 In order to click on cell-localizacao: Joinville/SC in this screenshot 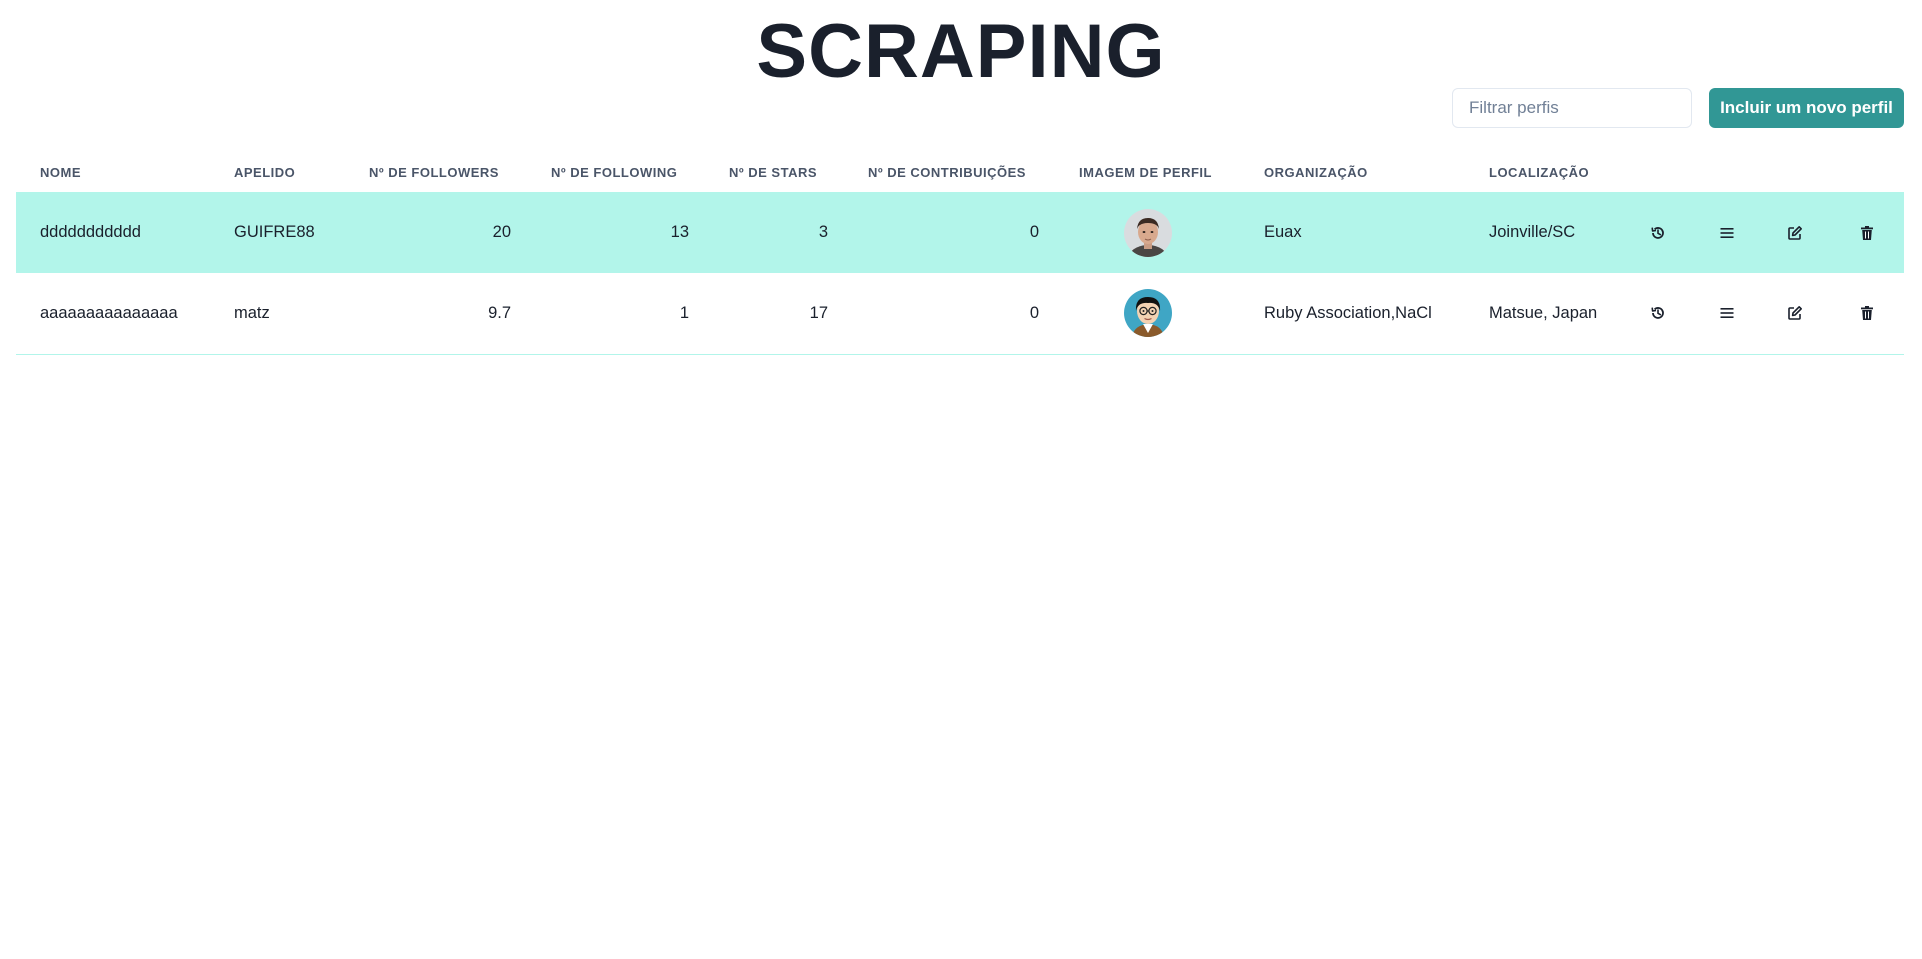, I will do `click(1532, 232)`.